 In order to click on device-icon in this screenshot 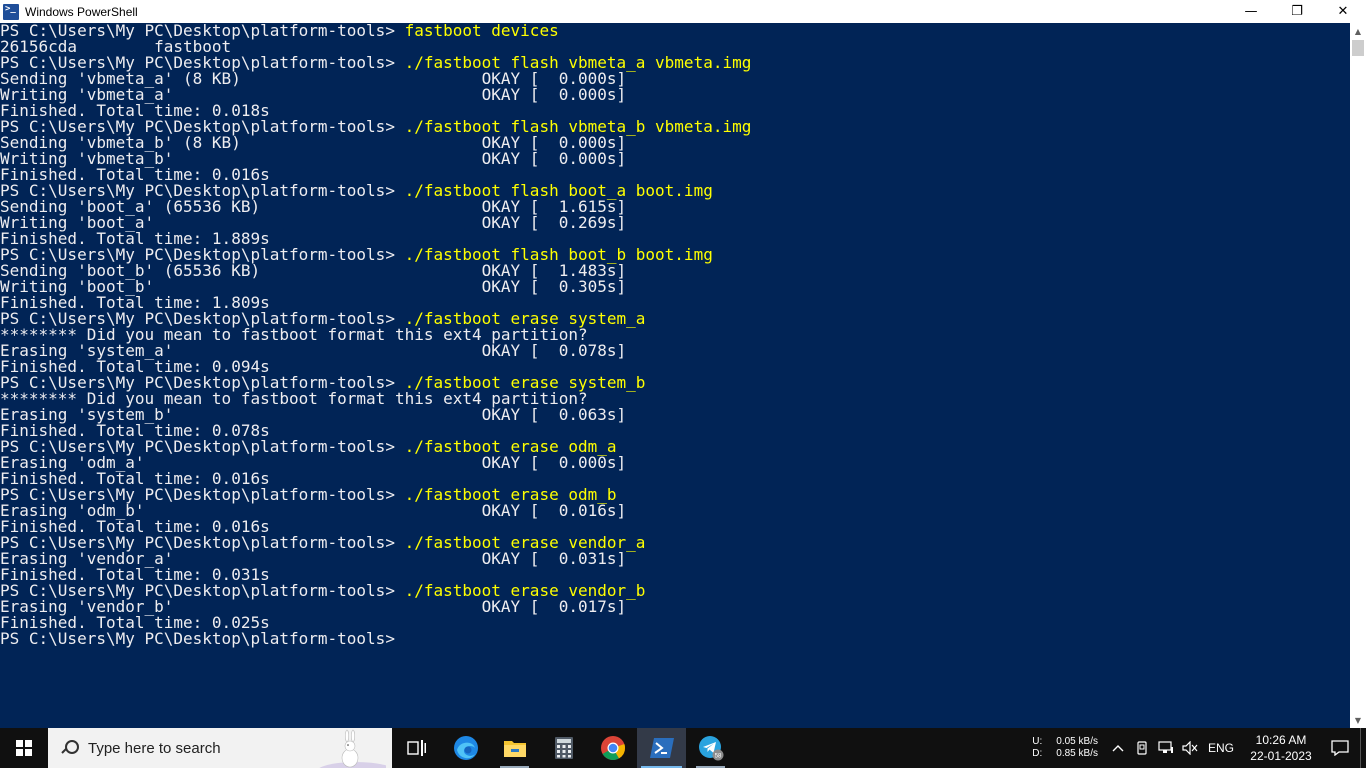, I will do `click(1142, 748)`.